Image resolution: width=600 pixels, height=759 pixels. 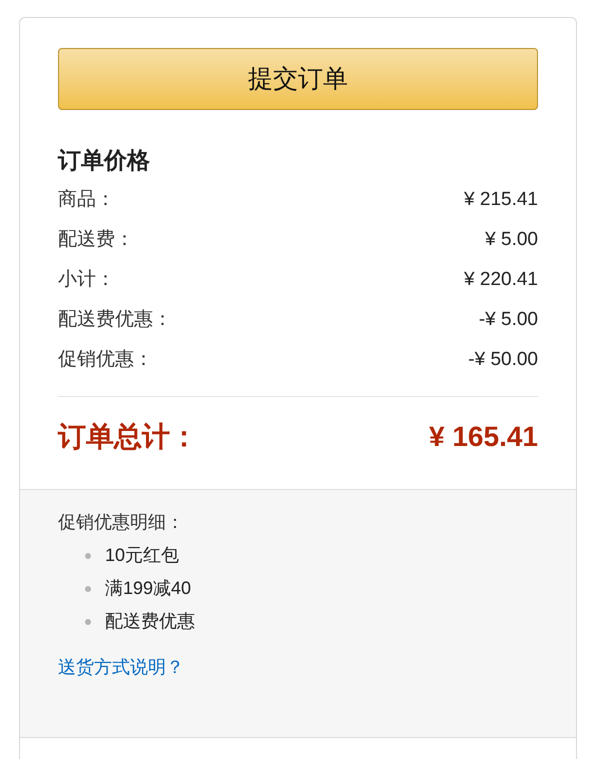 What do you see at coordinates (511, 240) in the screenshot?
I see `price-value: ¥ 5.00` at bounding box center [511, 240].